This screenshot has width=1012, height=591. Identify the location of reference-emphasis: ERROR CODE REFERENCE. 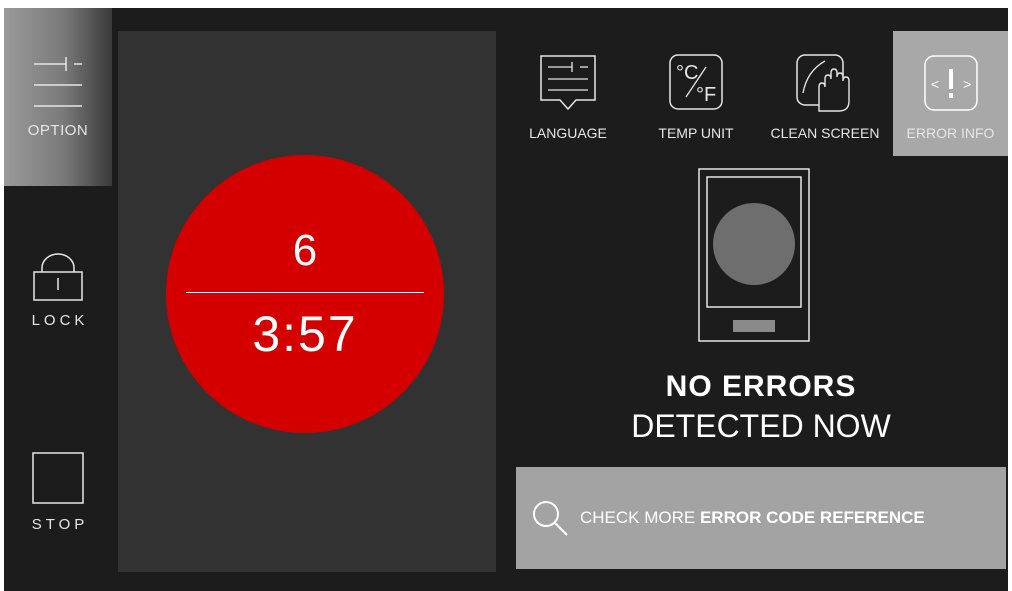
(812, 517).